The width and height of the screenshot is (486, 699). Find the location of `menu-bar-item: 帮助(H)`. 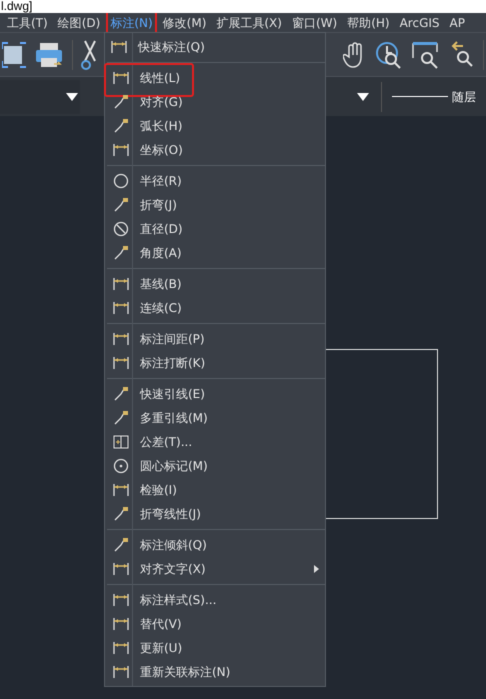

menu-bar-item: 帮助(H) is located at coordinates (368, 23).